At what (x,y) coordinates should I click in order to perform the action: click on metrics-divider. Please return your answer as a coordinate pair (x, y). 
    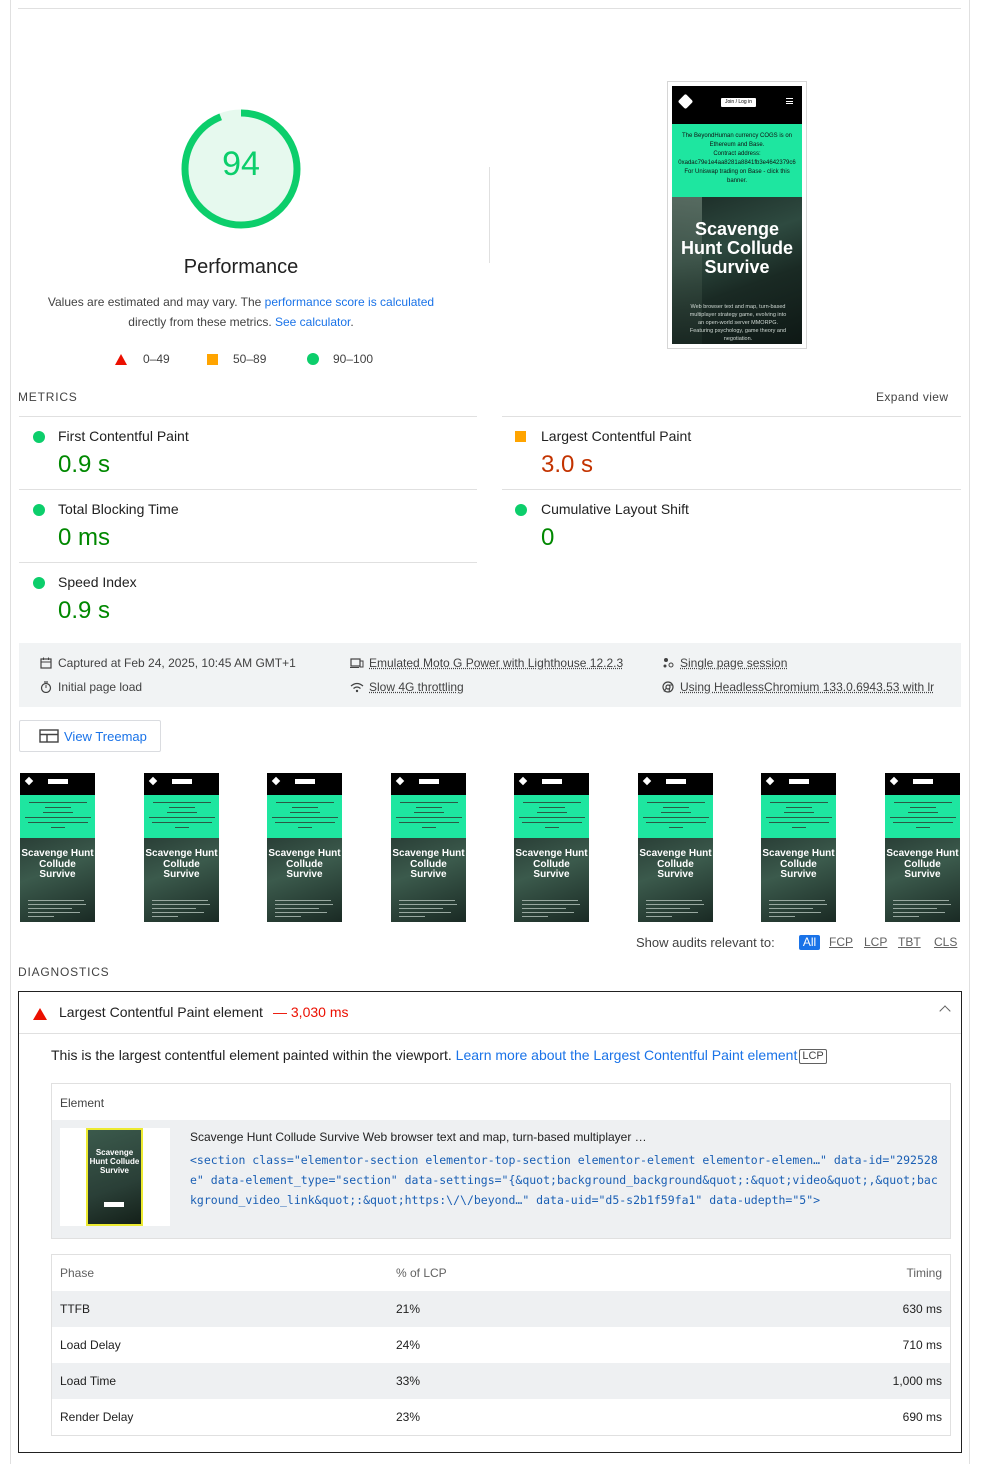
    Looking at the image, I should click on (731, 489).